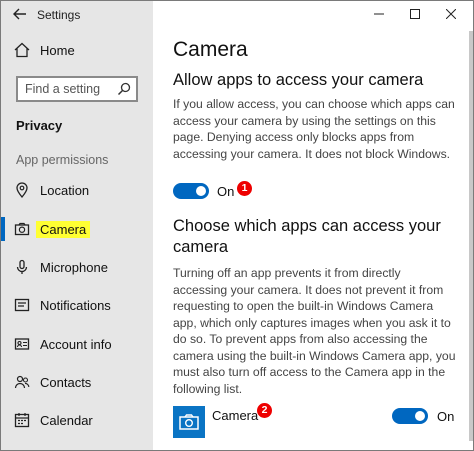  What do you see at coordinates (410, 416) in the screenshot?
I see `camera-app-toggle` at bounding box center [410, 416].